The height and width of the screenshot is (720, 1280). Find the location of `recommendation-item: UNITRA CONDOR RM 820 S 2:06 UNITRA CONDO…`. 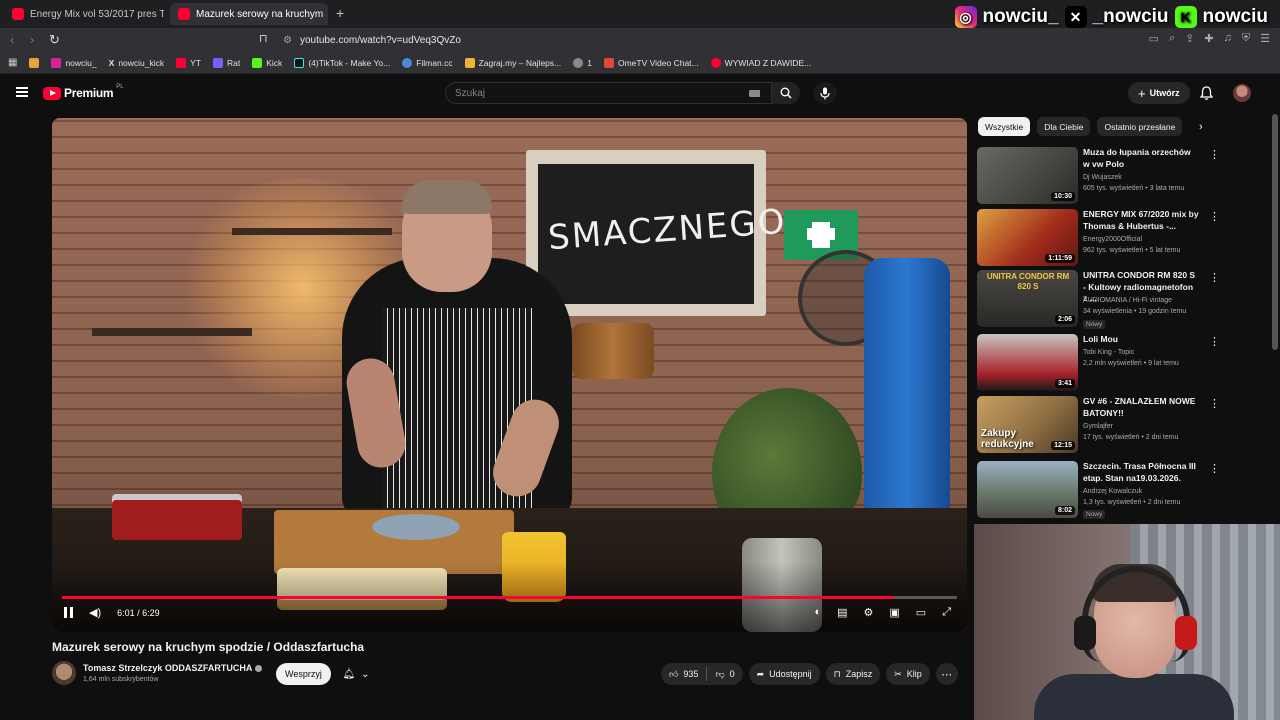

recommendation-item: UNITRA CONDOR RM 820 S 2:06 UNITRA CONDO… is located at coordinates (1122, 299).